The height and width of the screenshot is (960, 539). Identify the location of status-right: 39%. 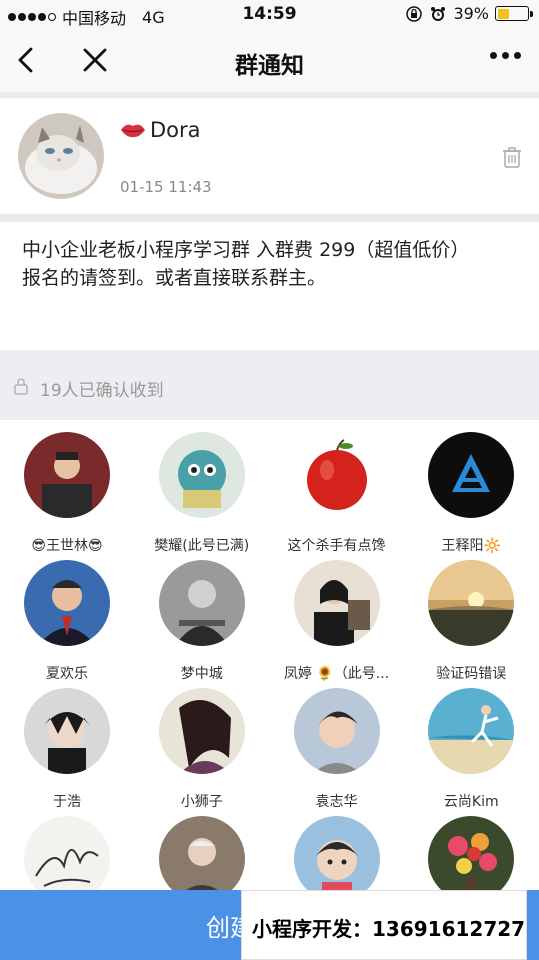
(469, 13).